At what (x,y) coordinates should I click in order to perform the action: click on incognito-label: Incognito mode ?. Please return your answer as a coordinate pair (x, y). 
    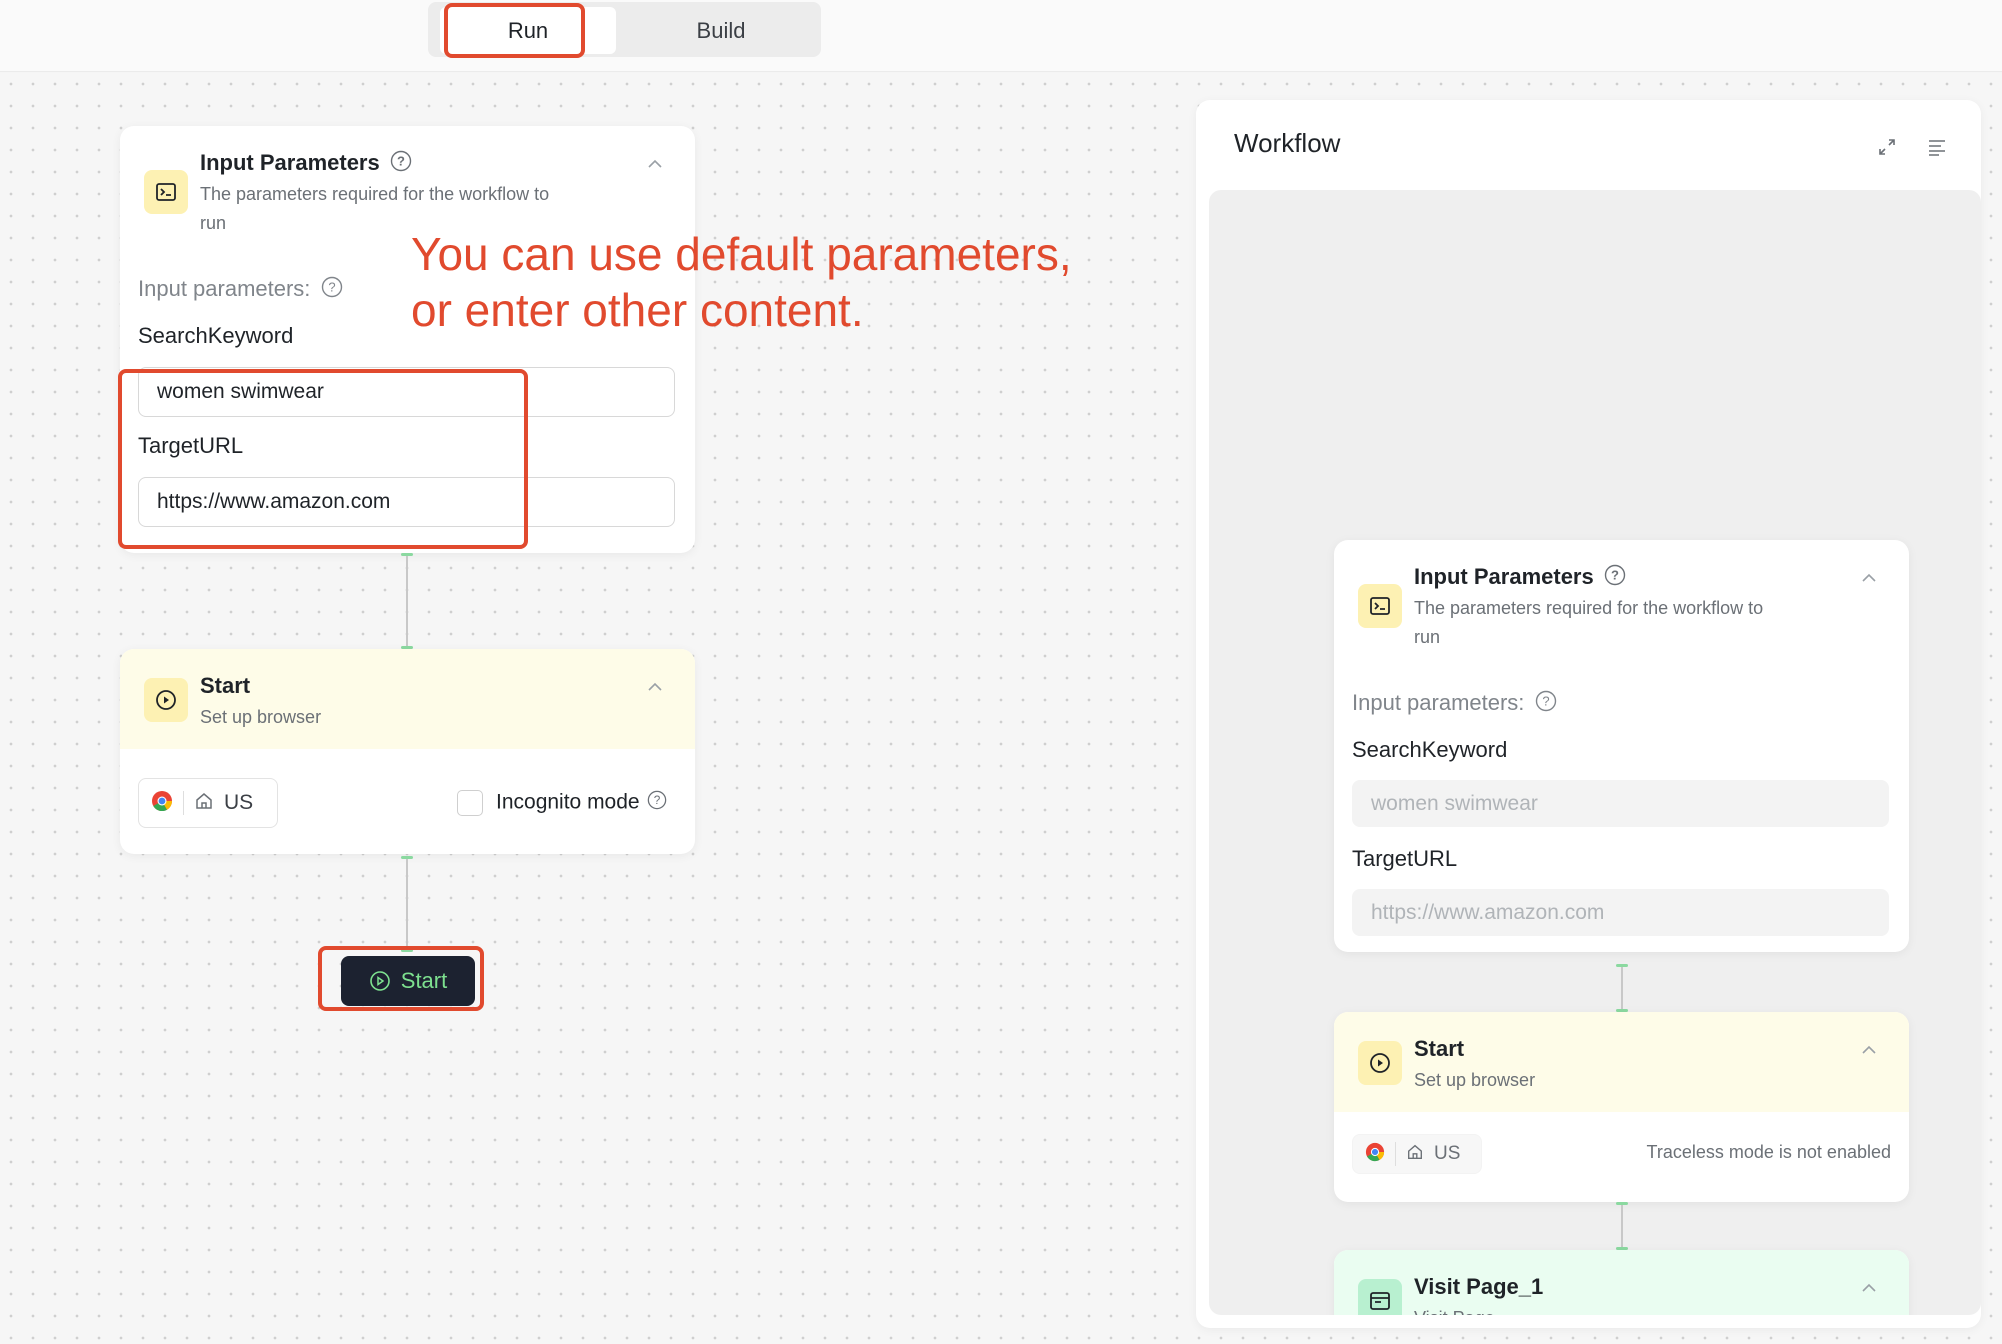
    Looking at the image, I should click on (581, 803).